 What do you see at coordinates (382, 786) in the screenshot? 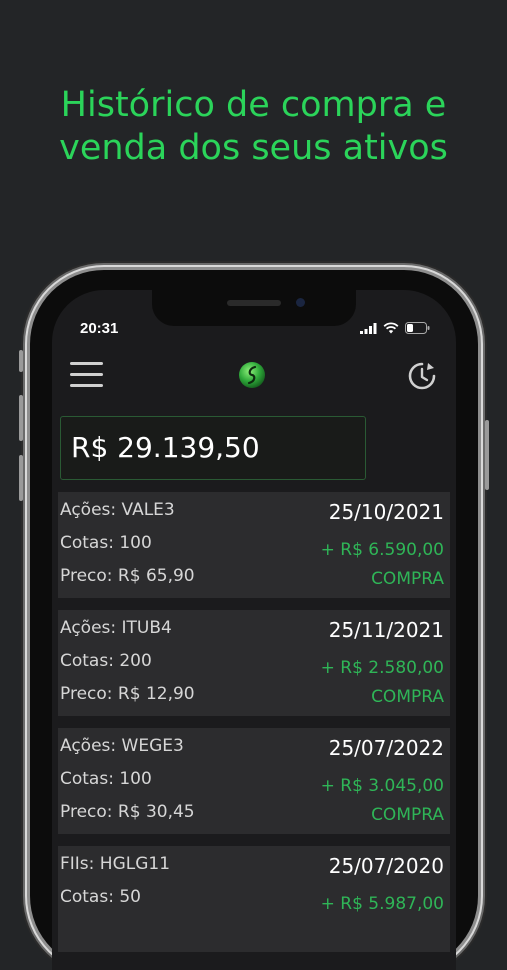
I see `transaction-amount: + R$ 3.045,00` at bounding box center [382, 786].